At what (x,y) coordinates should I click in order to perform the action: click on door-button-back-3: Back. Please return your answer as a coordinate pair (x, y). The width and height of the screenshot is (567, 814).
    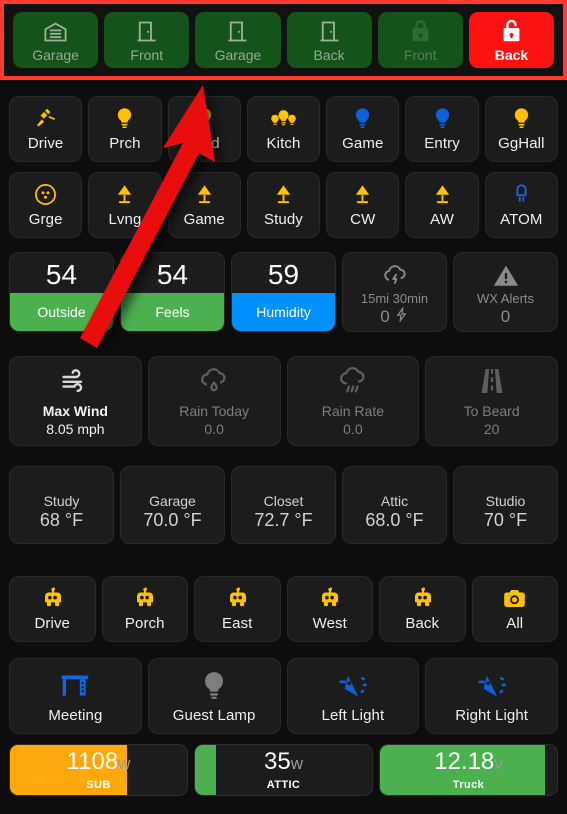
    Looking at the image, I should click on (329, 40).